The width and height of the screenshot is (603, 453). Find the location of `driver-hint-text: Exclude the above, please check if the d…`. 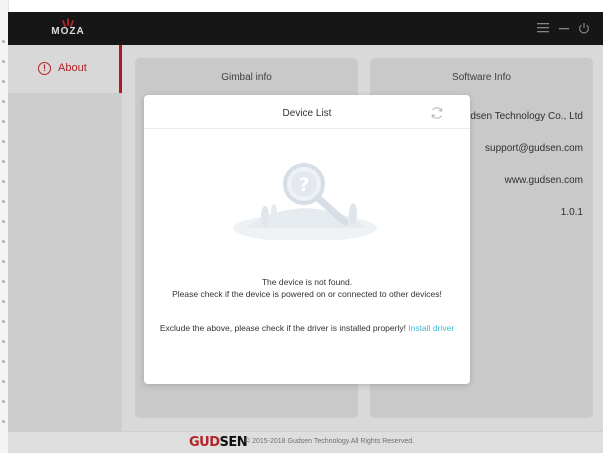

driver-hint-text: Exclude the above, please check if the d… is located at coordinates (282, 328).